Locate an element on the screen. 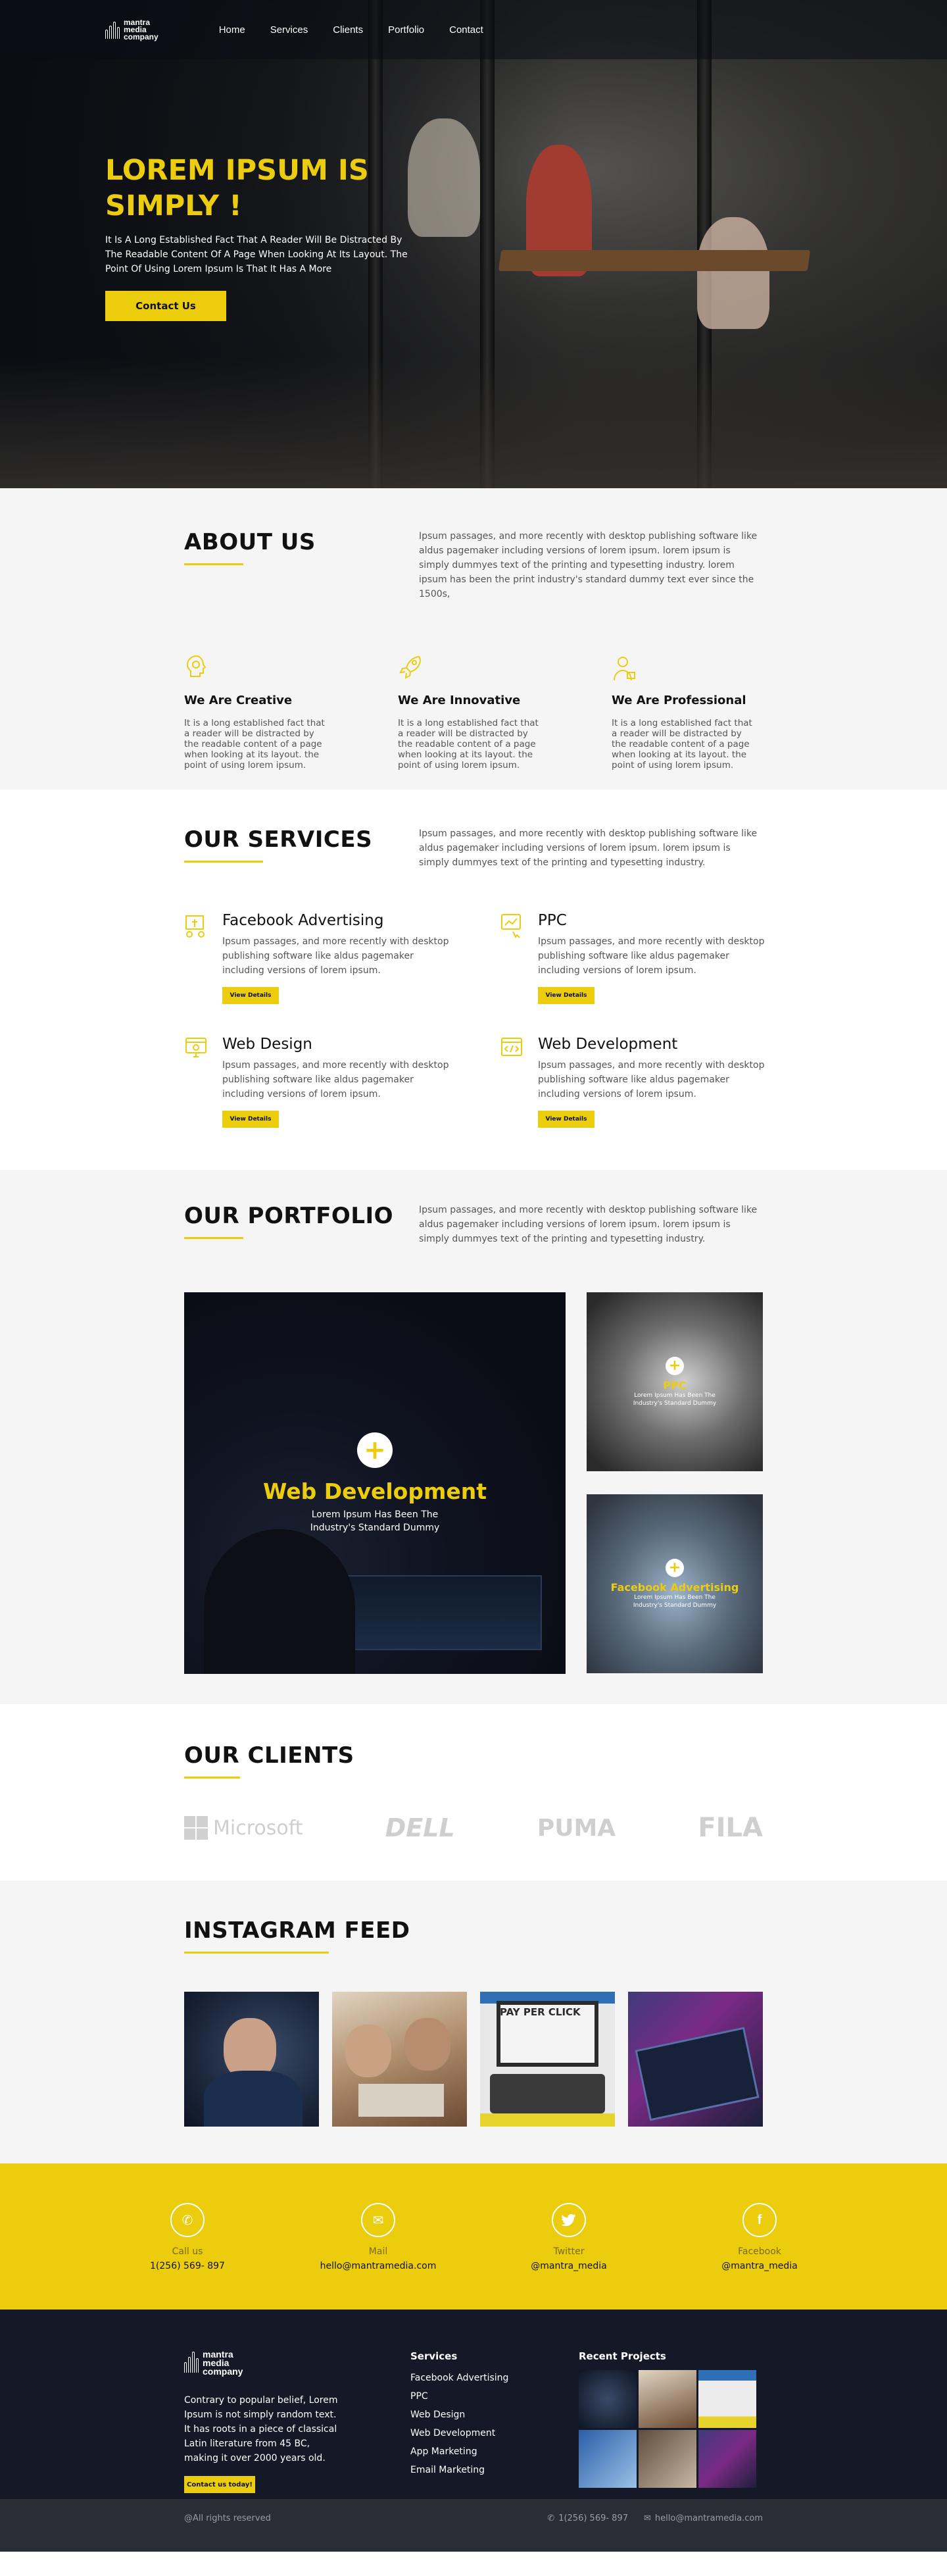 The width and height of the screenshot is (947, 2576). service-title: Web Development is located at coordinates (608, 1044).